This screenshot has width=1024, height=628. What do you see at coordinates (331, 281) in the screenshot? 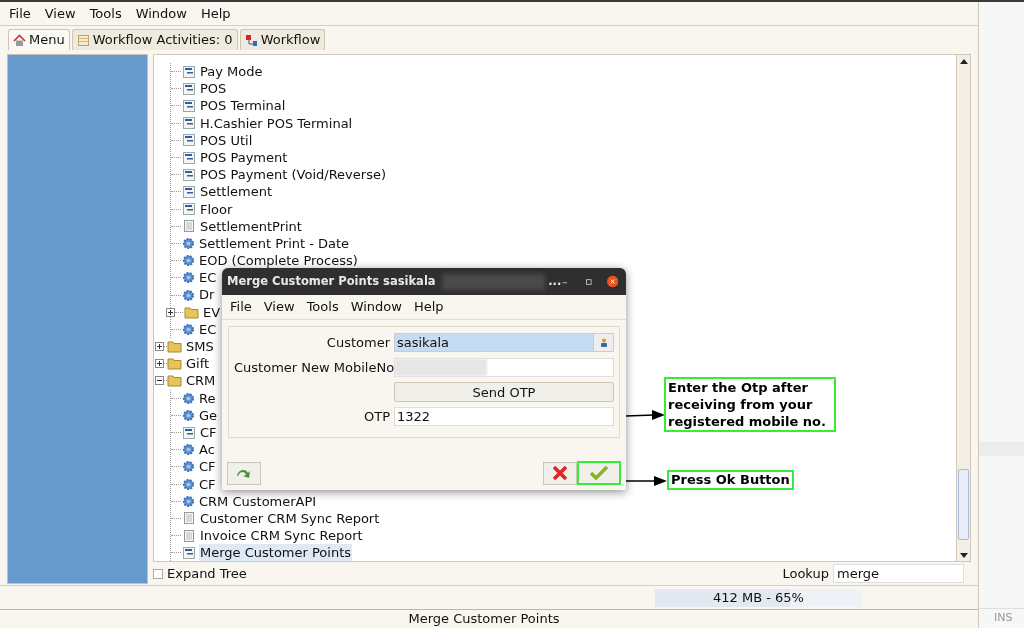
I see `dialog-title: Merge Customer Points sasikala` at bounding box center [331, 281].